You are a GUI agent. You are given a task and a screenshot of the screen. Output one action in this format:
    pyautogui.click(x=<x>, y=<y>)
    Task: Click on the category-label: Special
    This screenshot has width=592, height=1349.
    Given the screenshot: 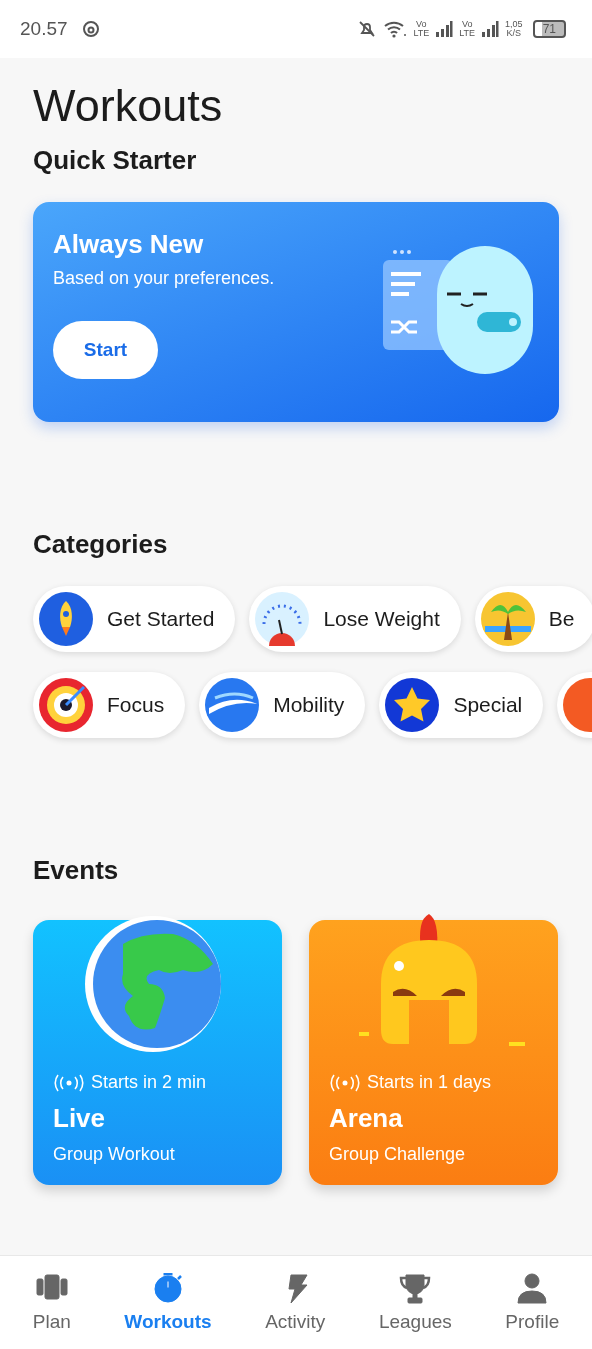 What is the action you would take?
    pyautogui.click(x=488, y=705)
    